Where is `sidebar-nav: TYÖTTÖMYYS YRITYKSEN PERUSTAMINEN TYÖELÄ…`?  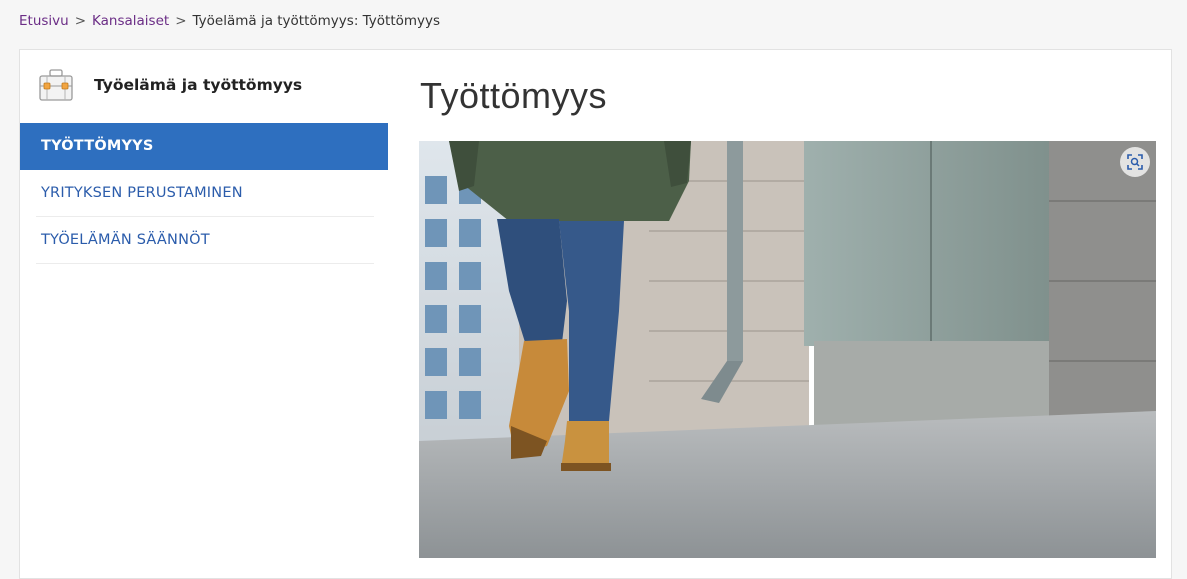 sidebar-nav: TYÖTTÖMYYS YRITYKSEN PERUSTAMINEN TYÖELÄ… is located at coordinates (204, 193).